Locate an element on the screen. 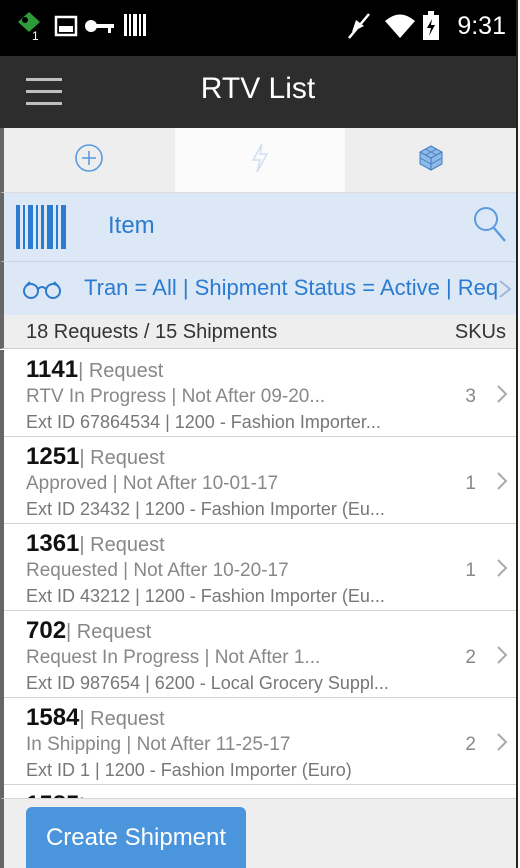 Image resolution: width=520 pixels, height=868 pixels. tab-add is located at coordinates (89, 160).